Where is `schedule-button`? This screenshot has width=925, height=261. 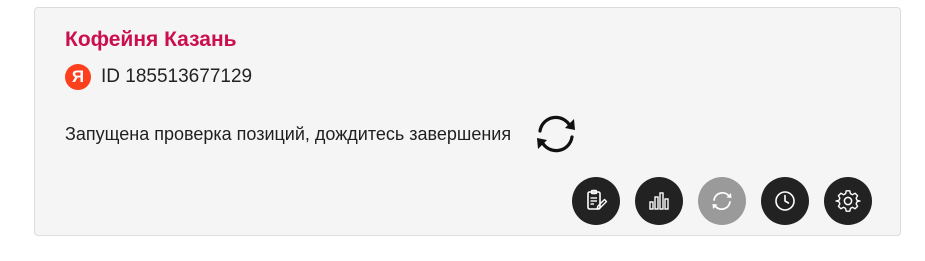 schedule-button is located at coordinates (785, 201).